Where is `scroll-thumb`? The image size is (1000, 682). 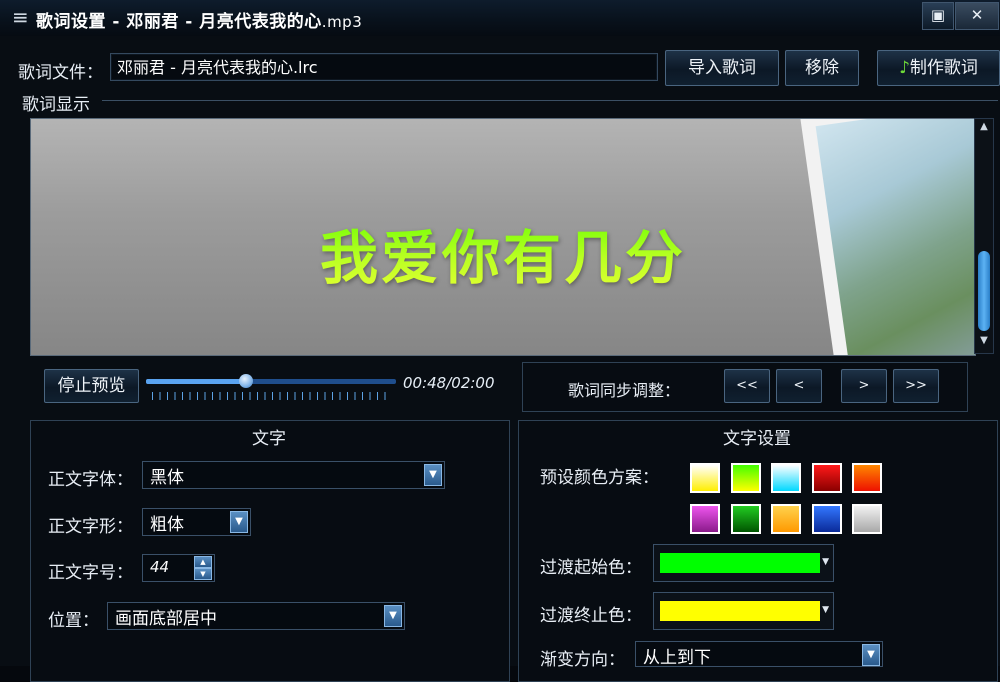
scroll-thumb is located at coordinates (984, 291).